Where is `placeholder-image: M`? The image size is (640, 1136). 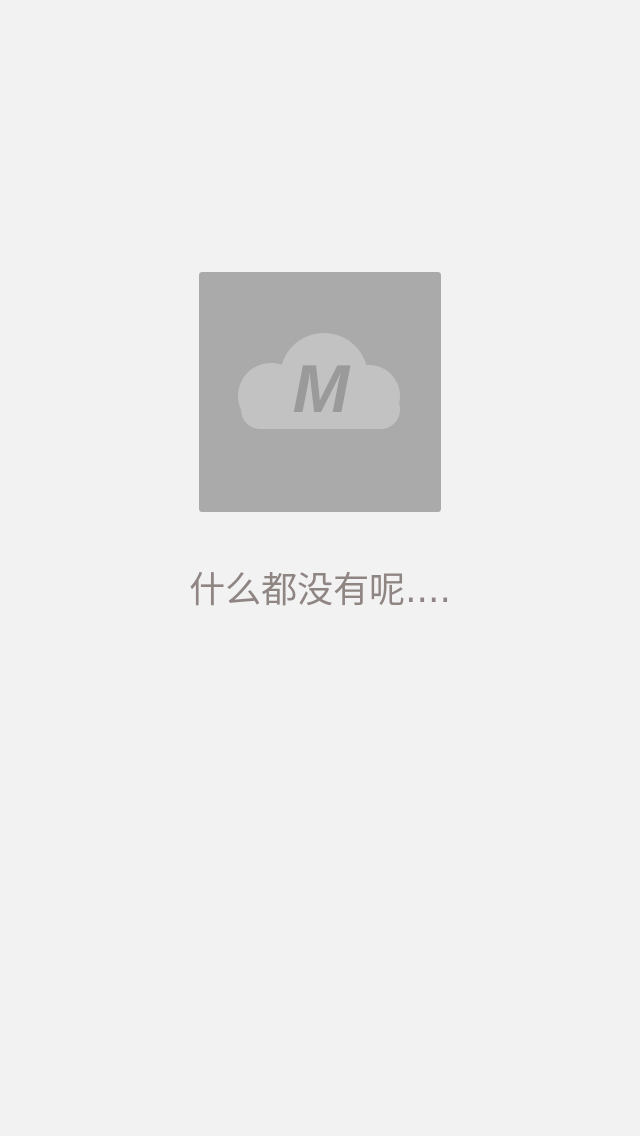
placeholder-image: M is located at coordinates (320, 392).